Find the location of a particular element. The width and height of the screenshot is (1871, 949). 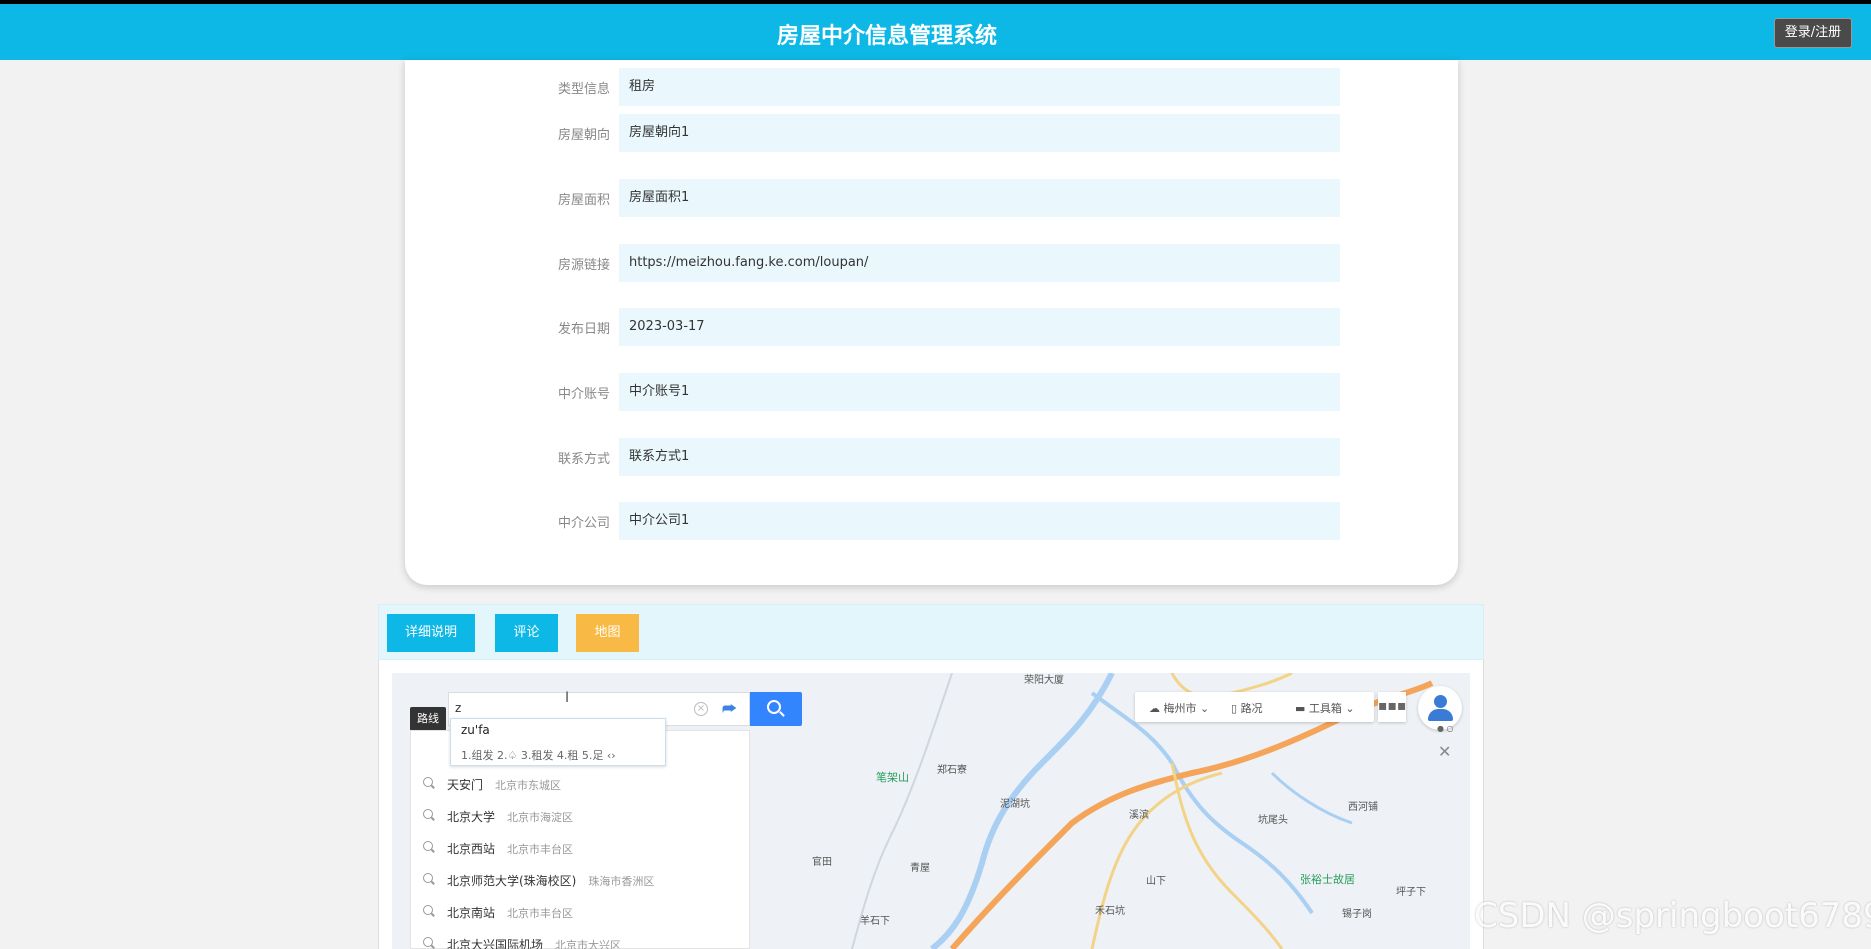

map-place: 坑尾头 is located at coordinates (1273, 820).